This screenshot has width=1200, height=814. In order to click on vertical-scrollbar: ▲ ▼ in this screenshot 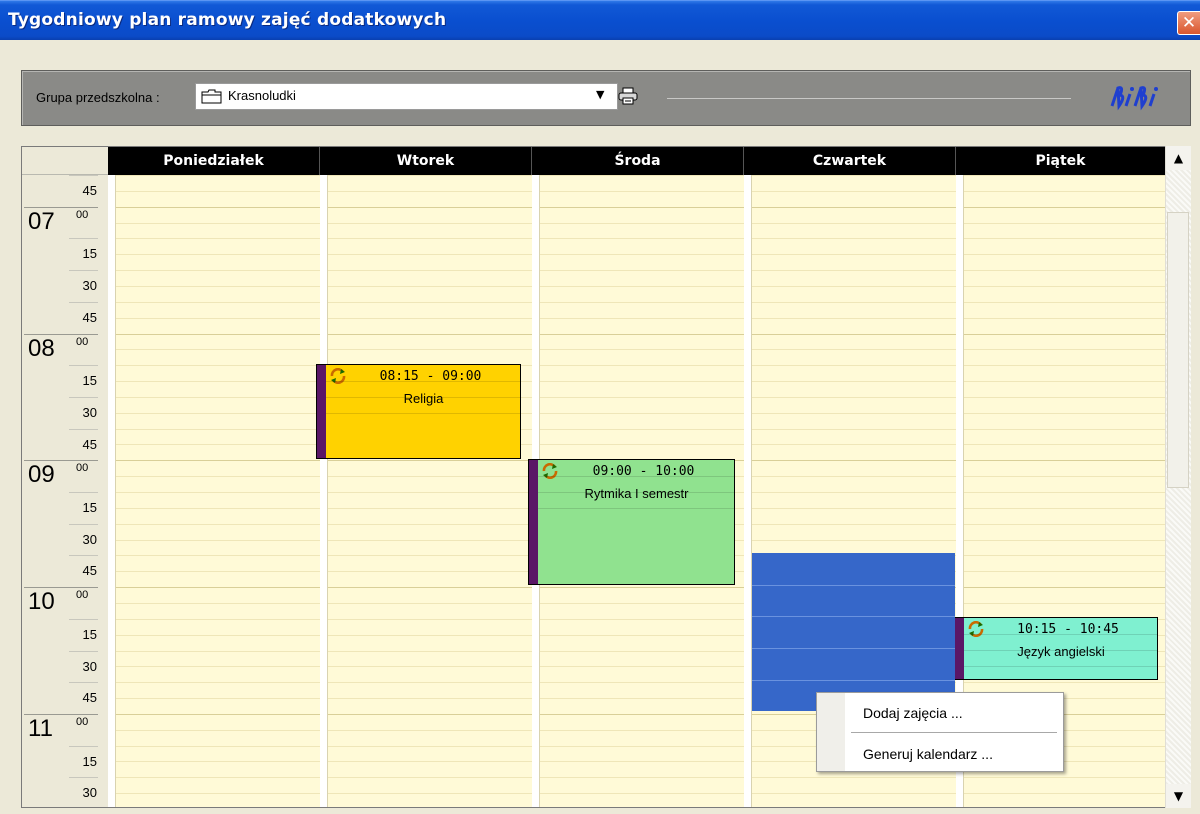, I will do `click(1178, 477)`.